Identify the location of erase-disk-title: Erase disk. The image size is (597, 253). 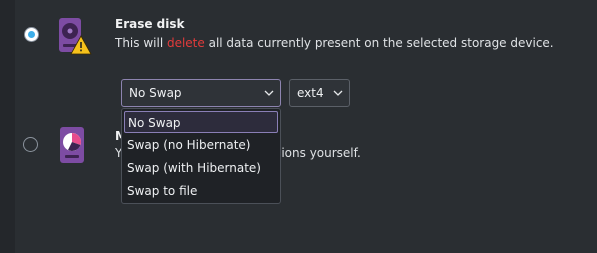
(150, 24).